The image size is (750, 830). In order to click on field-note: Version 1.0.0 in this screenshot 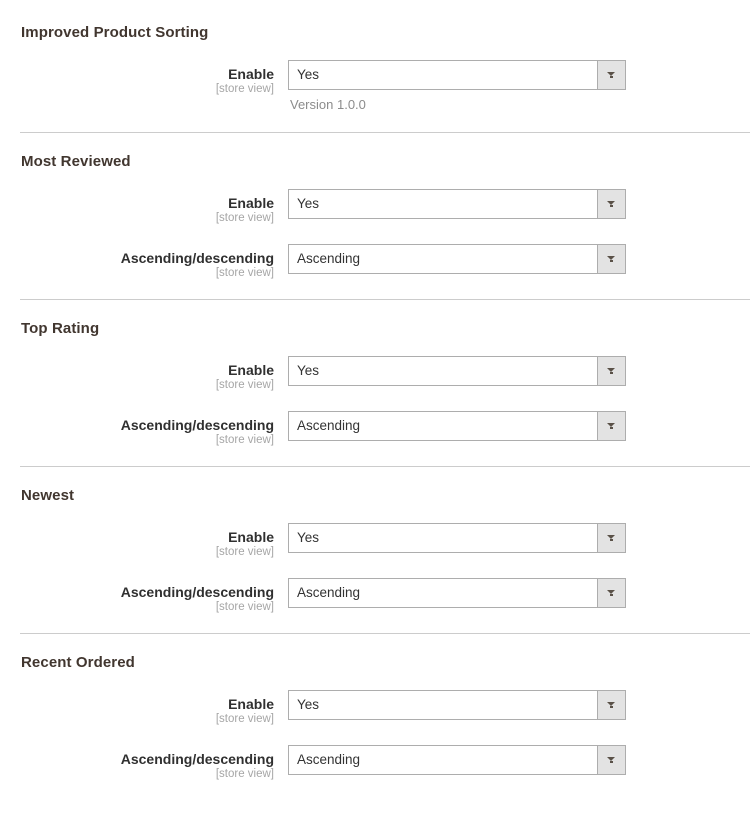, I will do `click(328, 104)`.